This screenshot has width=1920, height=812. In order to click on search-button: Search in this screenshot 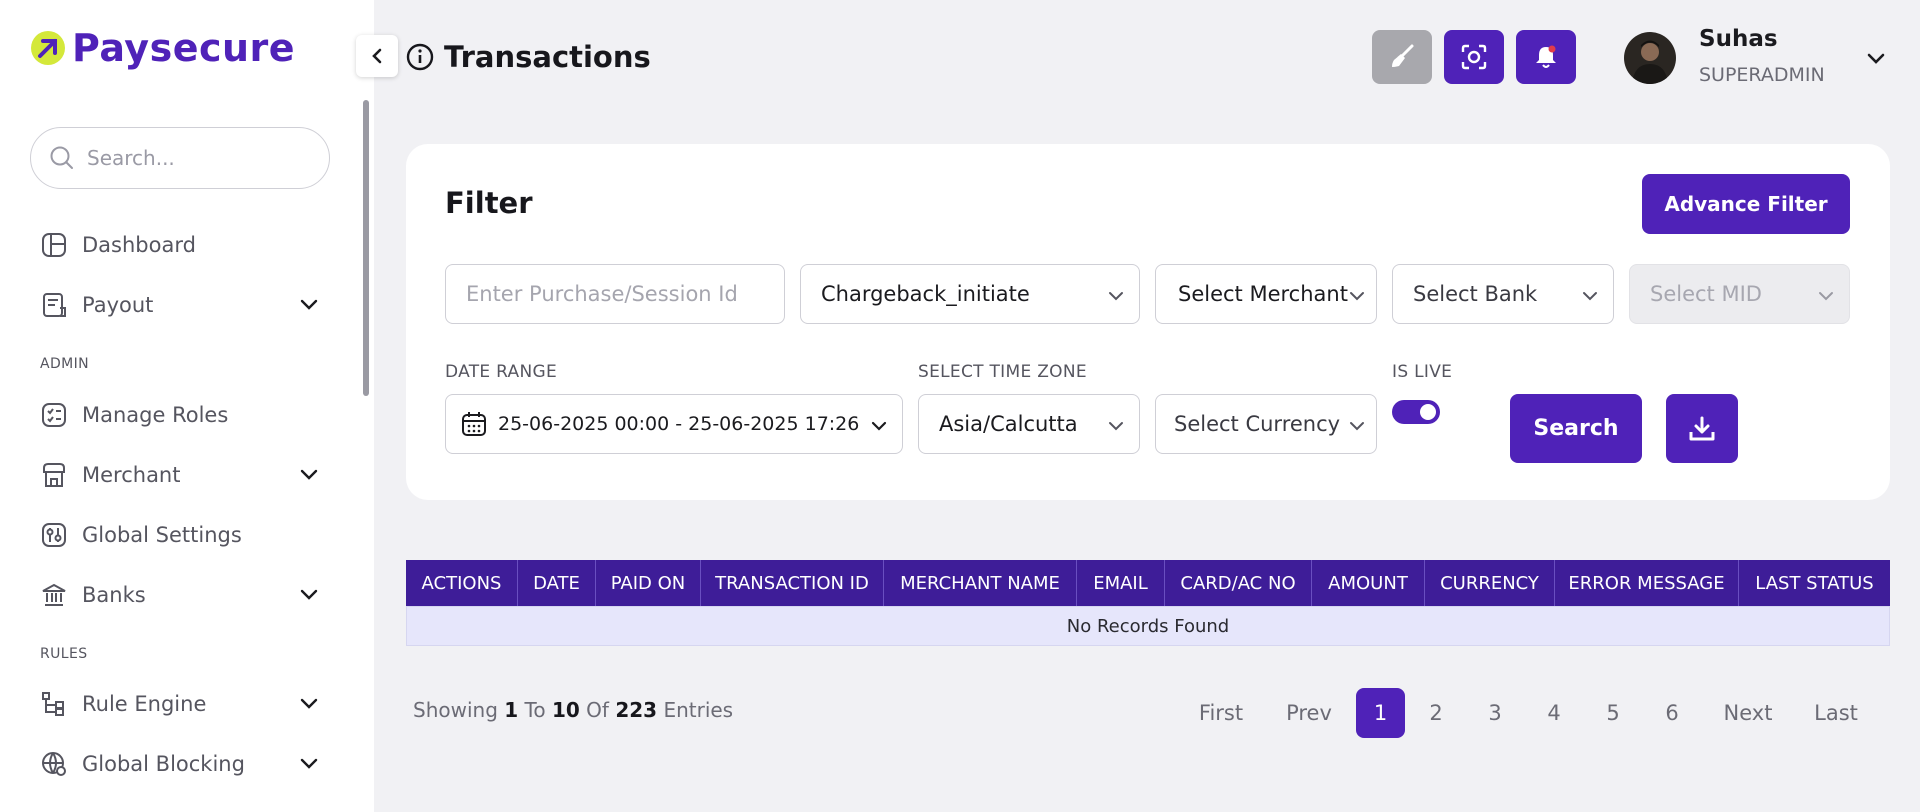, I will do `click(1576, 428)`.